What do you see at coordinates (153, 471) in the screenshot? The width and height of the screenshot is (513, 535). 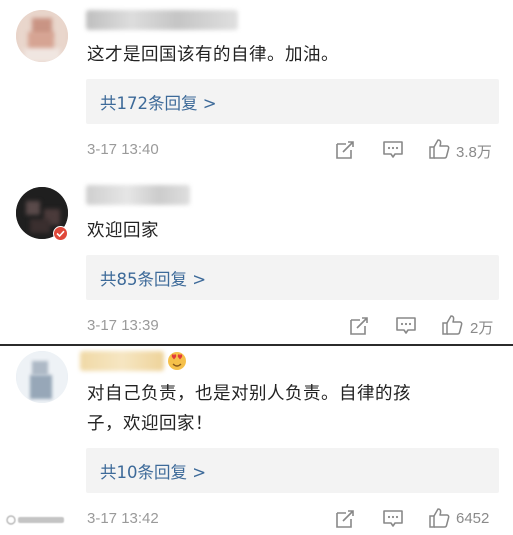 I see `view-replies-link: 共10条回复 >` at bounding box center [153, 471].